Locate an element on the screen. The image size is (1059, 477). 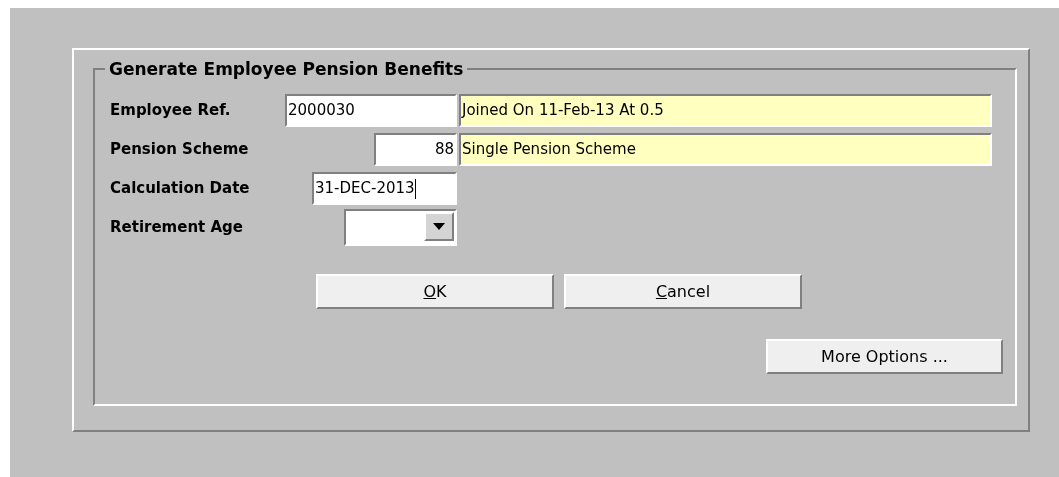
field-label: Calculation Date is located at coordinates (180, 189).